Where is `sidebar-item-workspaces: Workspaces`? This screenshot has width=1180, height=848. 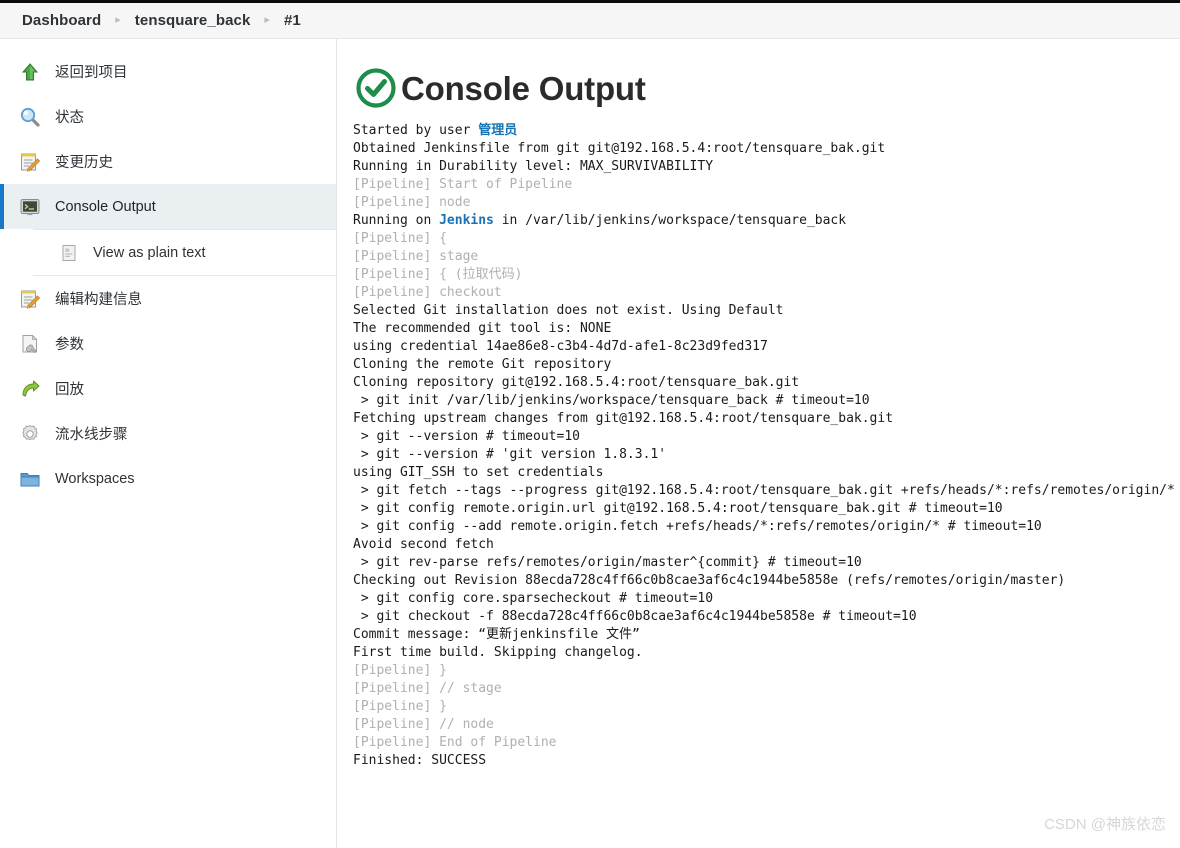
sidebar-item-workspaces: Workspaces is located at coordinates (168, 478).